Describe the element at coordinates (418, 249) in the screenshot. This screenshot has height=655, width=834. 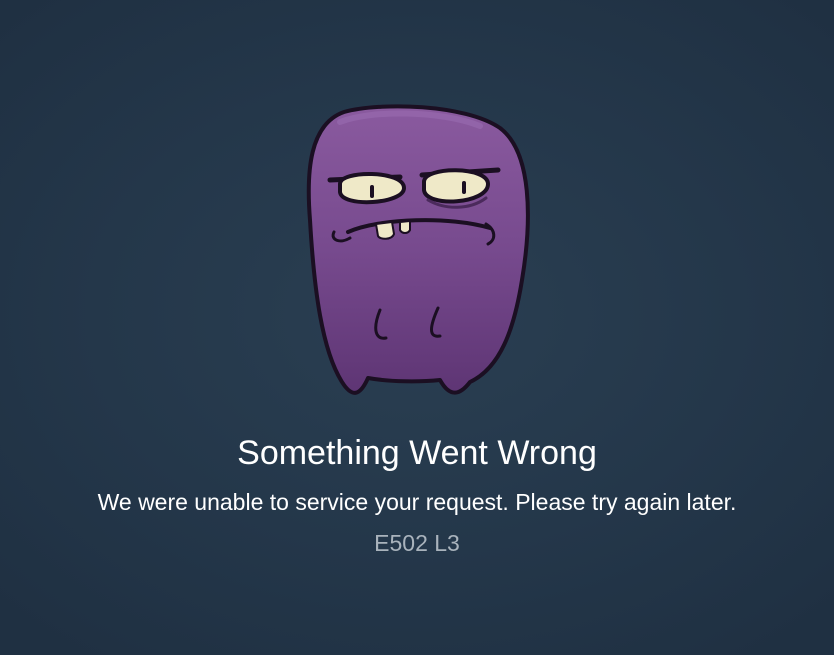
I see `grumpy-monster-icon` at that location.